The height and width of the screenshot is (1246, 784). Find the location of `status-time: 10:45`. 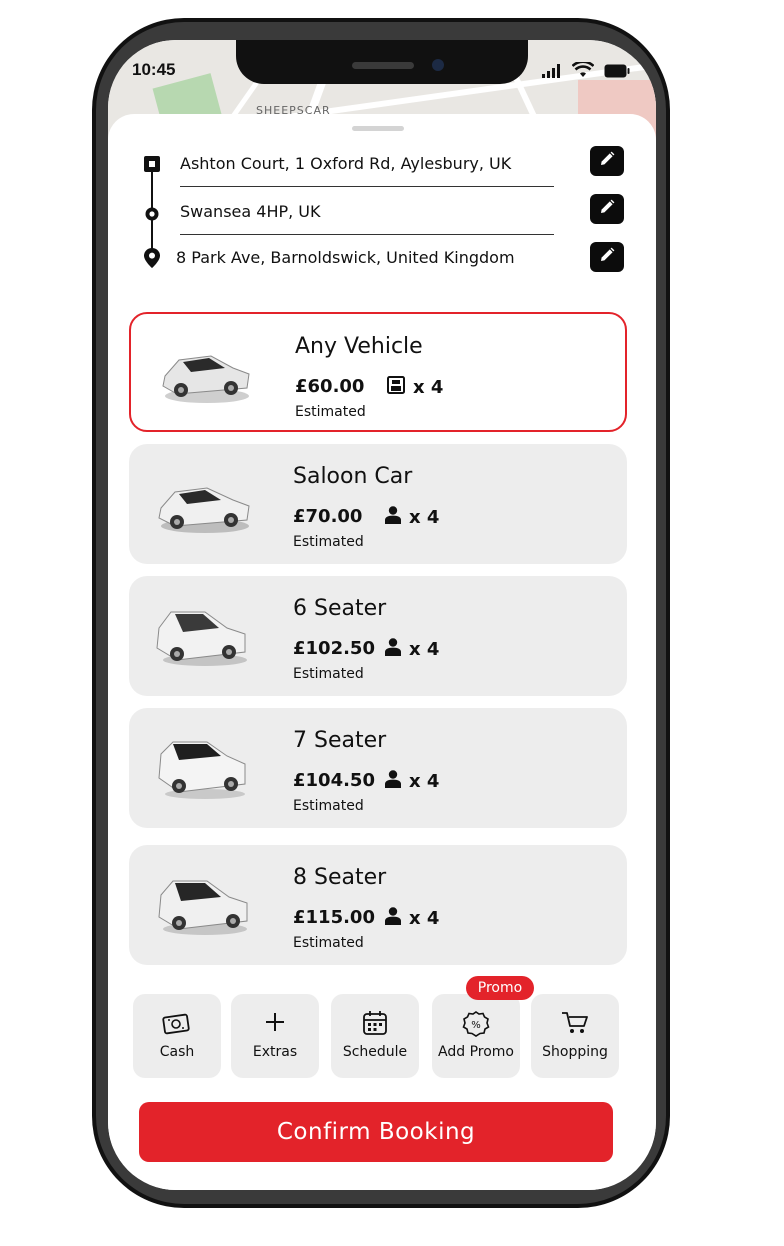

status-time: 10:45 is located at coordinates (154, 69).